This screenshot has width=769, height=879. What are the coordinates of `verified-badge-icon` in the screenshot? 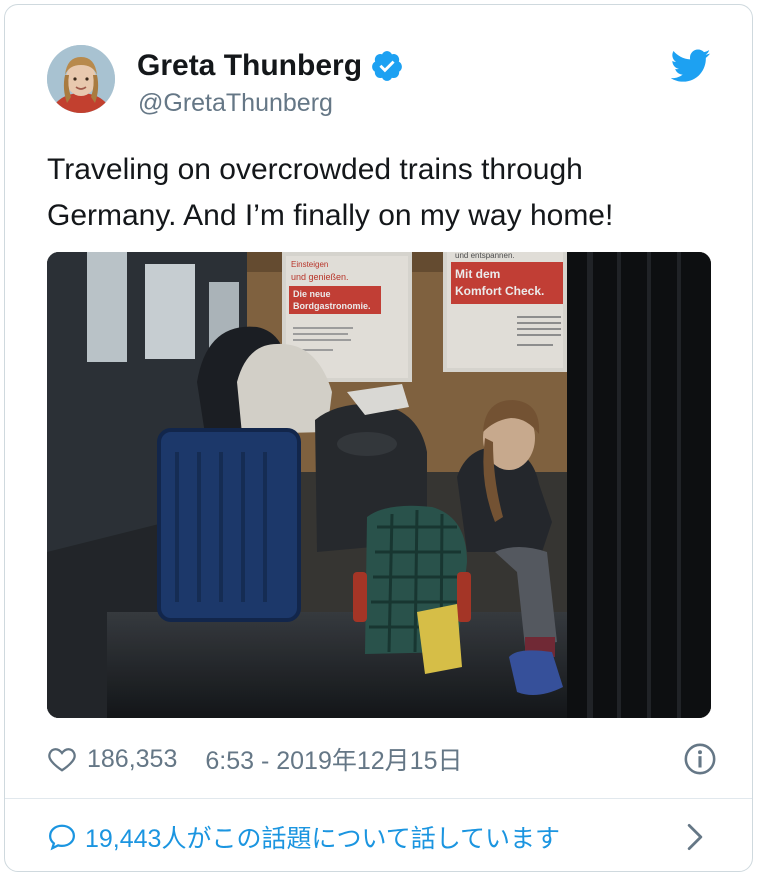 It's located at (387, 66).